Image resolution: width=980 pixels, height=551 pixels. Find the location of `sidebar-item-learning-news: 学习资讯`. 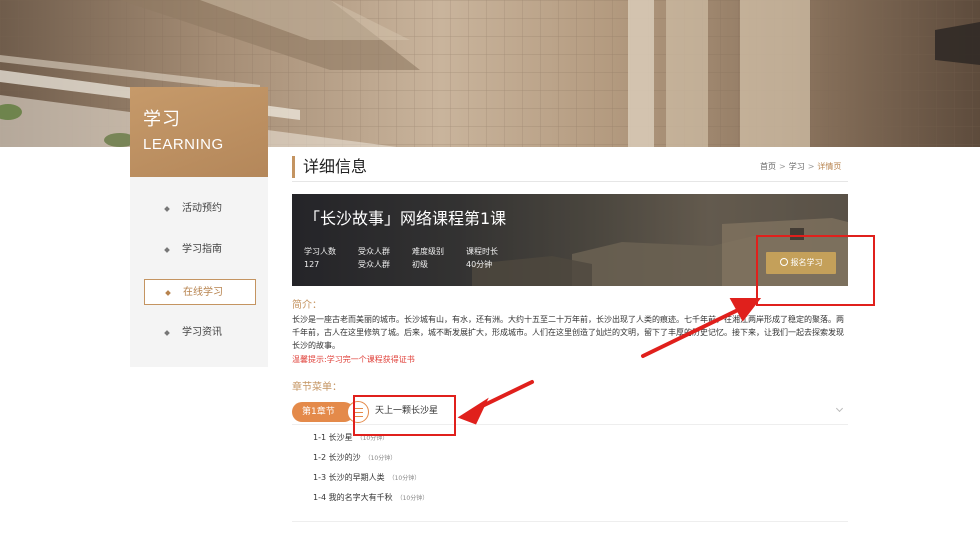

sidebar-item-learning-news: 学习资讯 is located at coordinates (200, 333).